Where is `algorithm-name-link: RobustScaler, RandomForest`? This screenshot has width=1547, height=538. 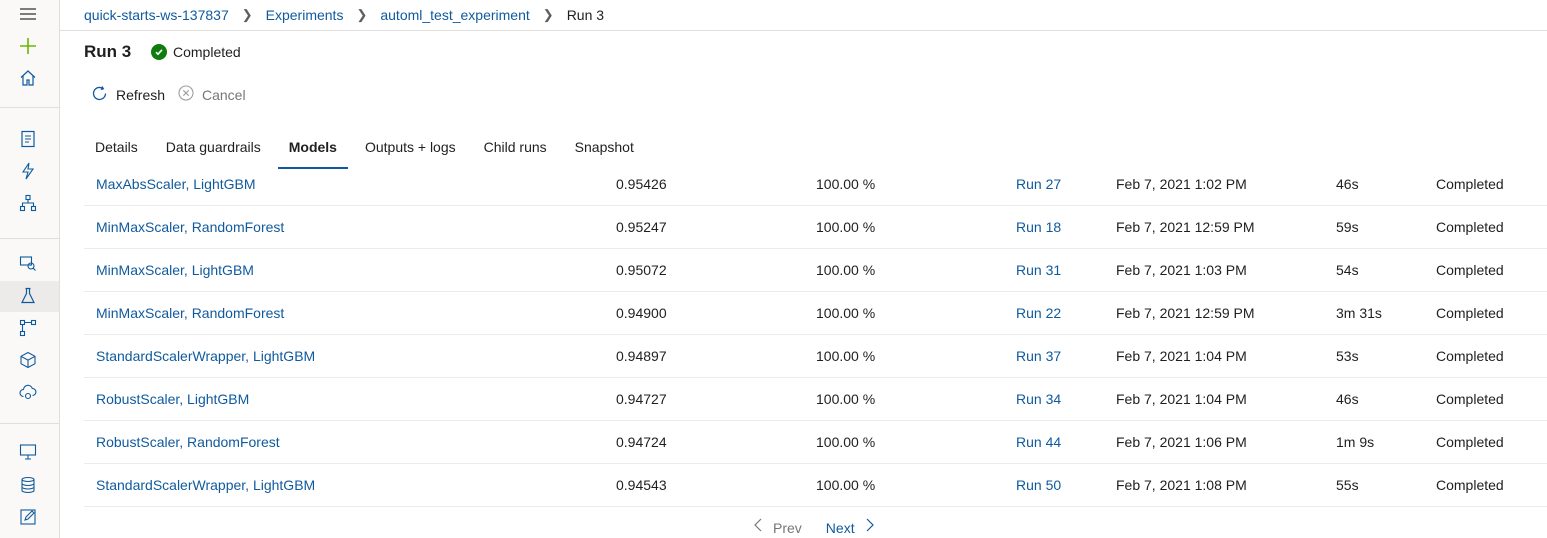 algorithm-name-link: RobustScaler, RandomForest is located at coordinates (188, 442).